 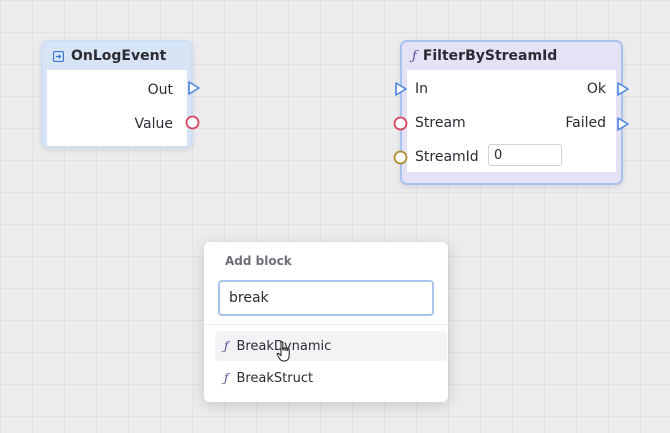 I want to click on onlogevent-node: OnLogEvent Out Value, so click(x=117, y=94).